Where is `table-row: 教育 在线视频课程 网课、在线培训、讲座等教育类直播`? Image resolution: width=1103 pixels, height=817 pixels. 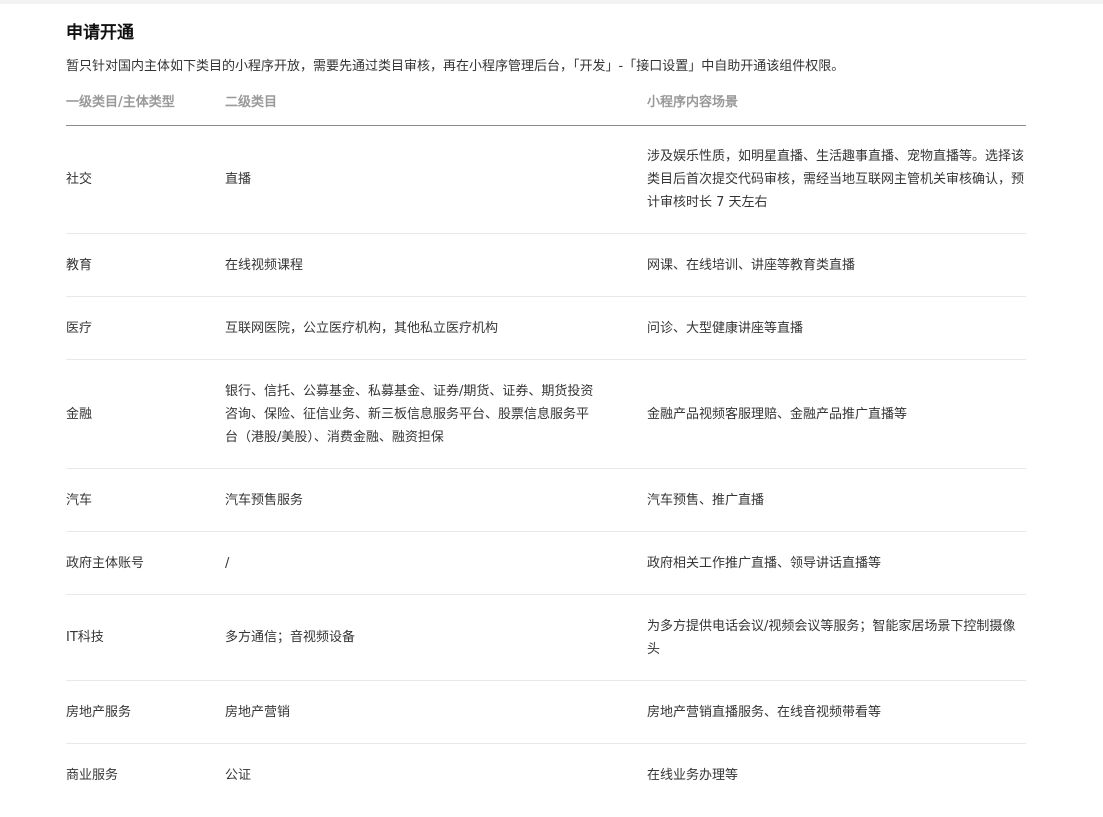
table-row: 教育 在线视频课程 网课、在线培训、讲座等教育类直播 is located at coordinates (546, 265).